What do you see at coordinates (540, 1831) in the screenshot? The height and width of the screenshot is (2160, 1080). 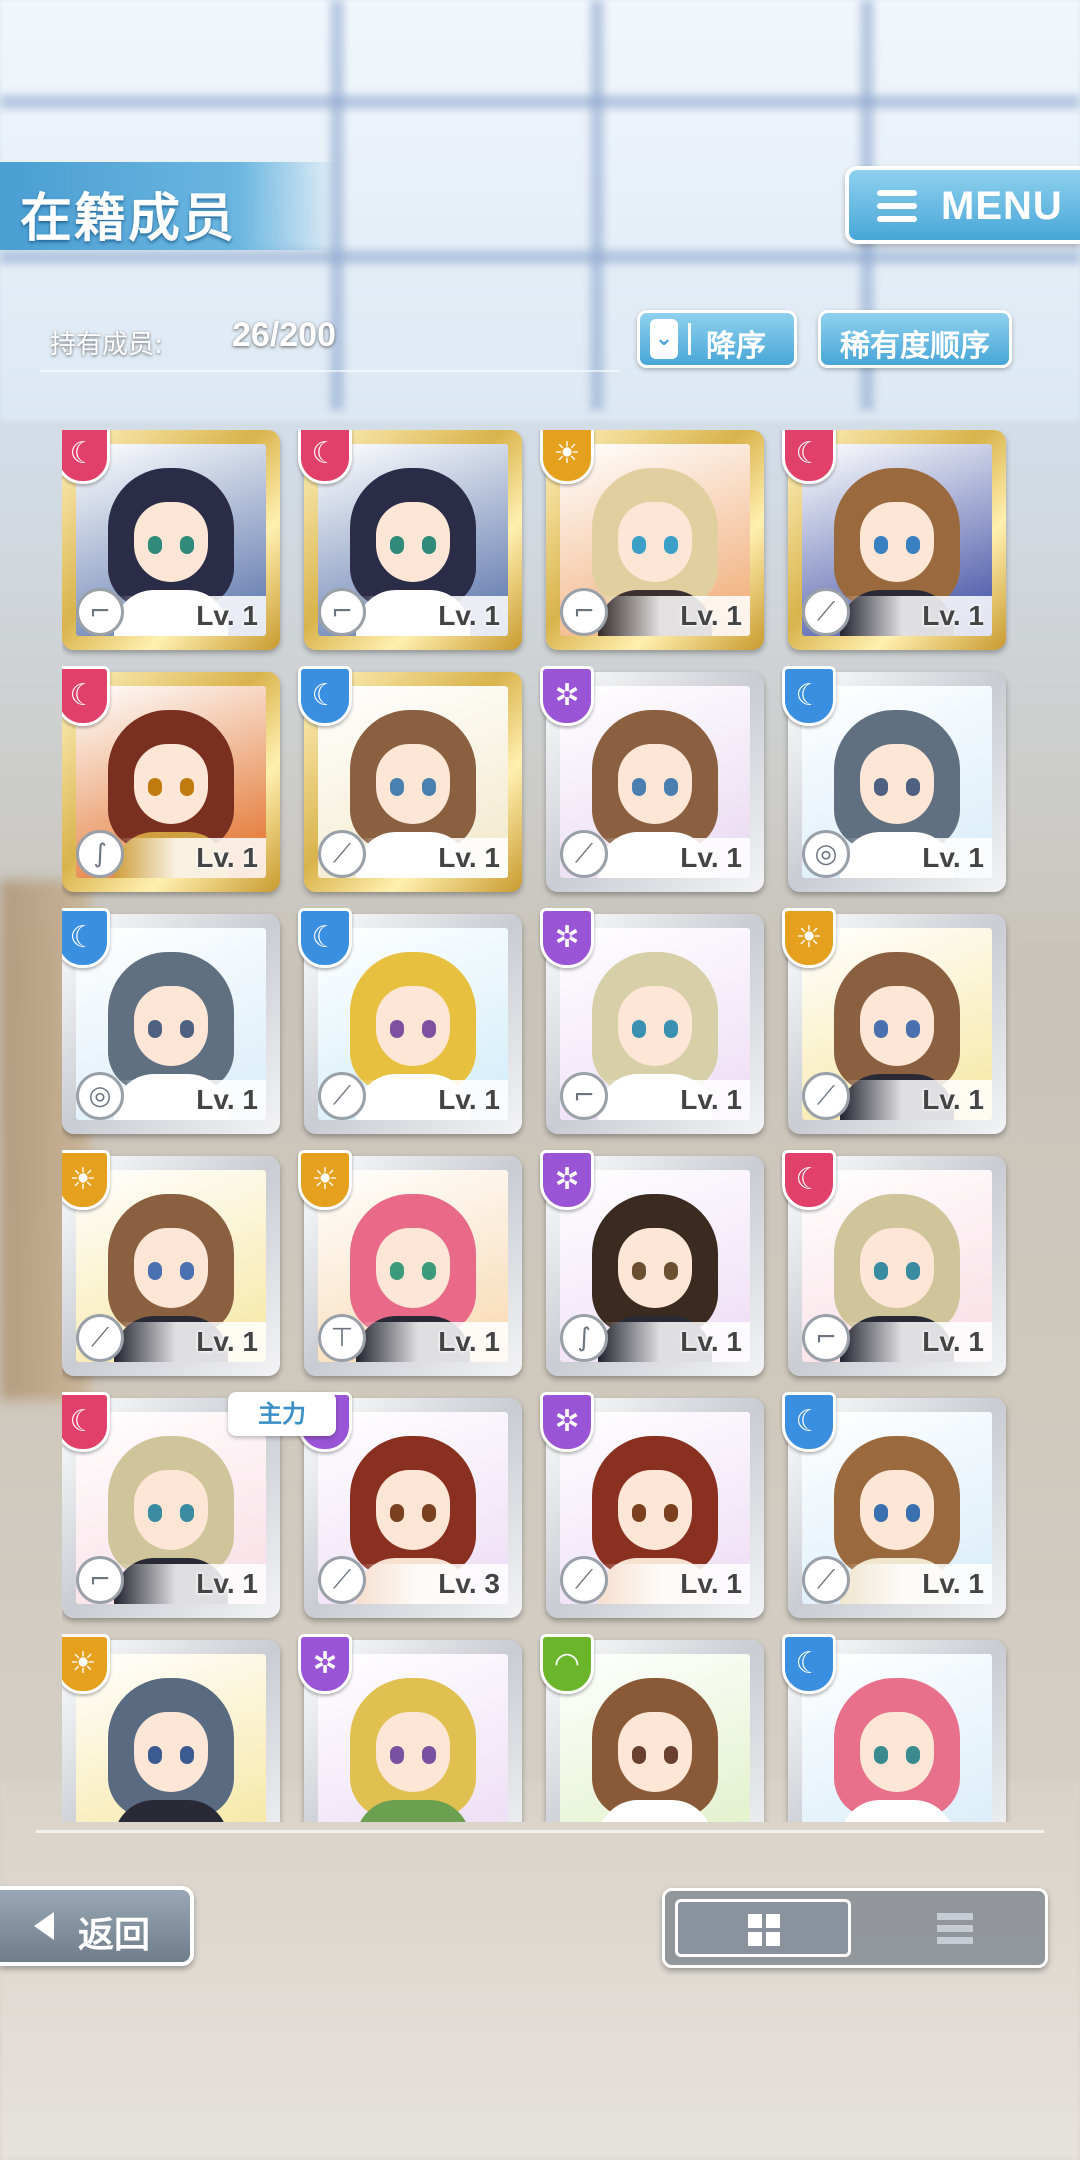 I see `divider` at bounding box center [540, 1831].